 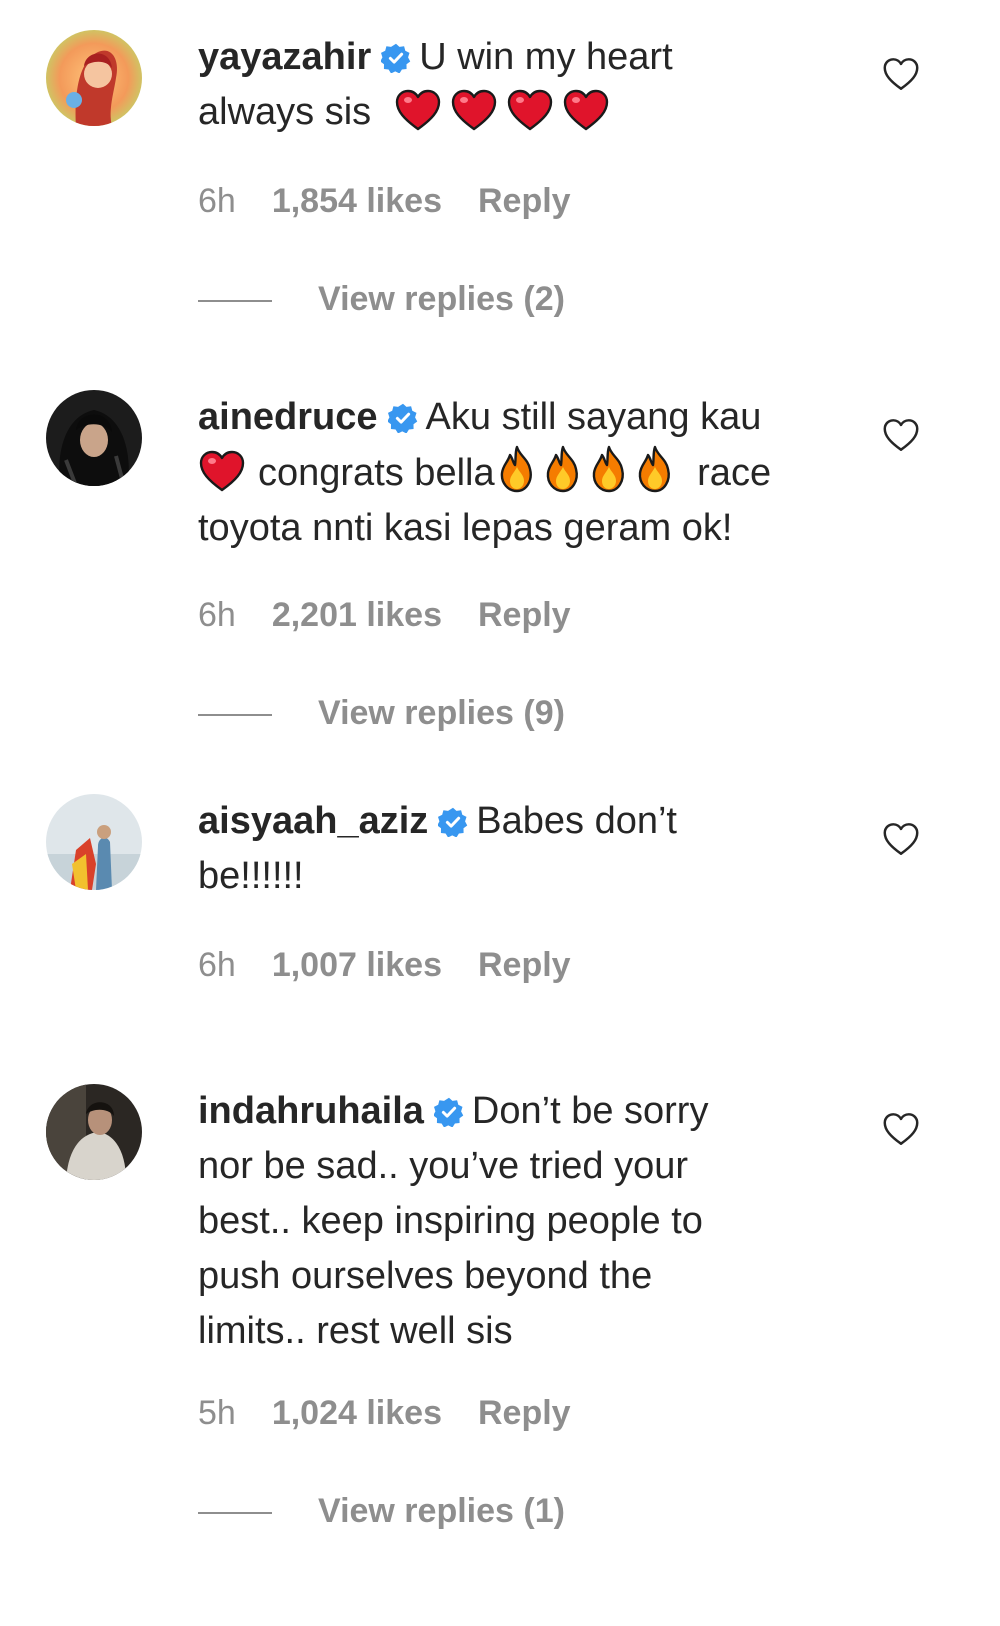 What do you see at coordinates (311, 1111) in the screenshot?
I see `username: indahruhaila` at bounding box center [311, 1111].